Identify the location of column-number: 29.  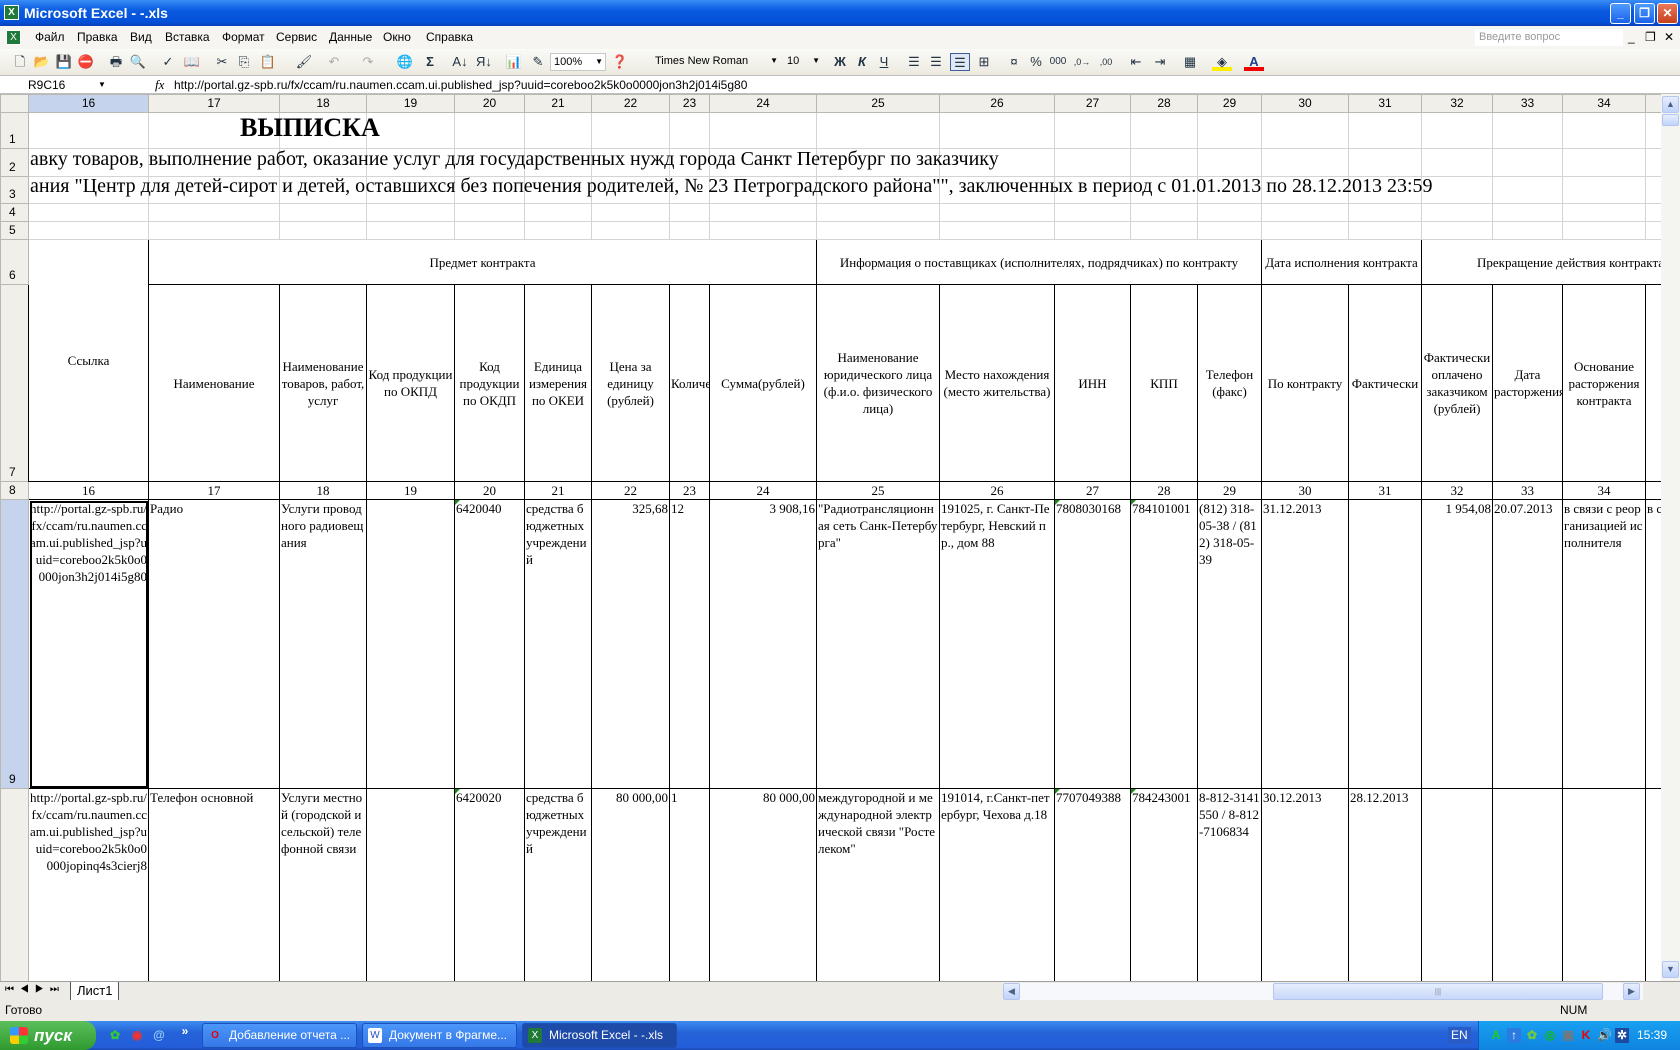
(1229, 490).